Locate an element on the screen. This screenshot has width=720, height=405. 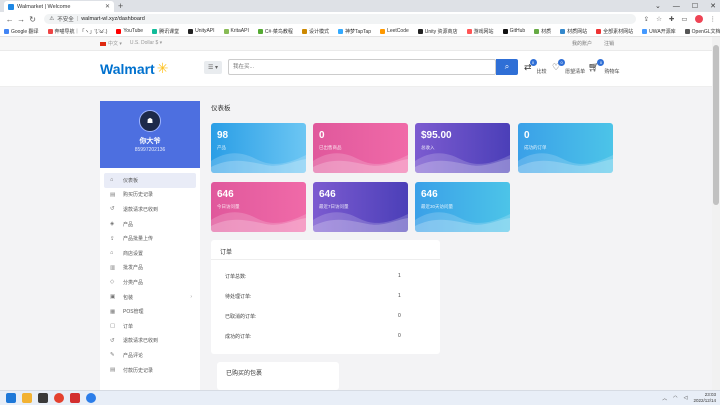
bookmark-item: 奔喵导航｜「ヽ」'(.'ω'.) is located at coordinates (77, 31).